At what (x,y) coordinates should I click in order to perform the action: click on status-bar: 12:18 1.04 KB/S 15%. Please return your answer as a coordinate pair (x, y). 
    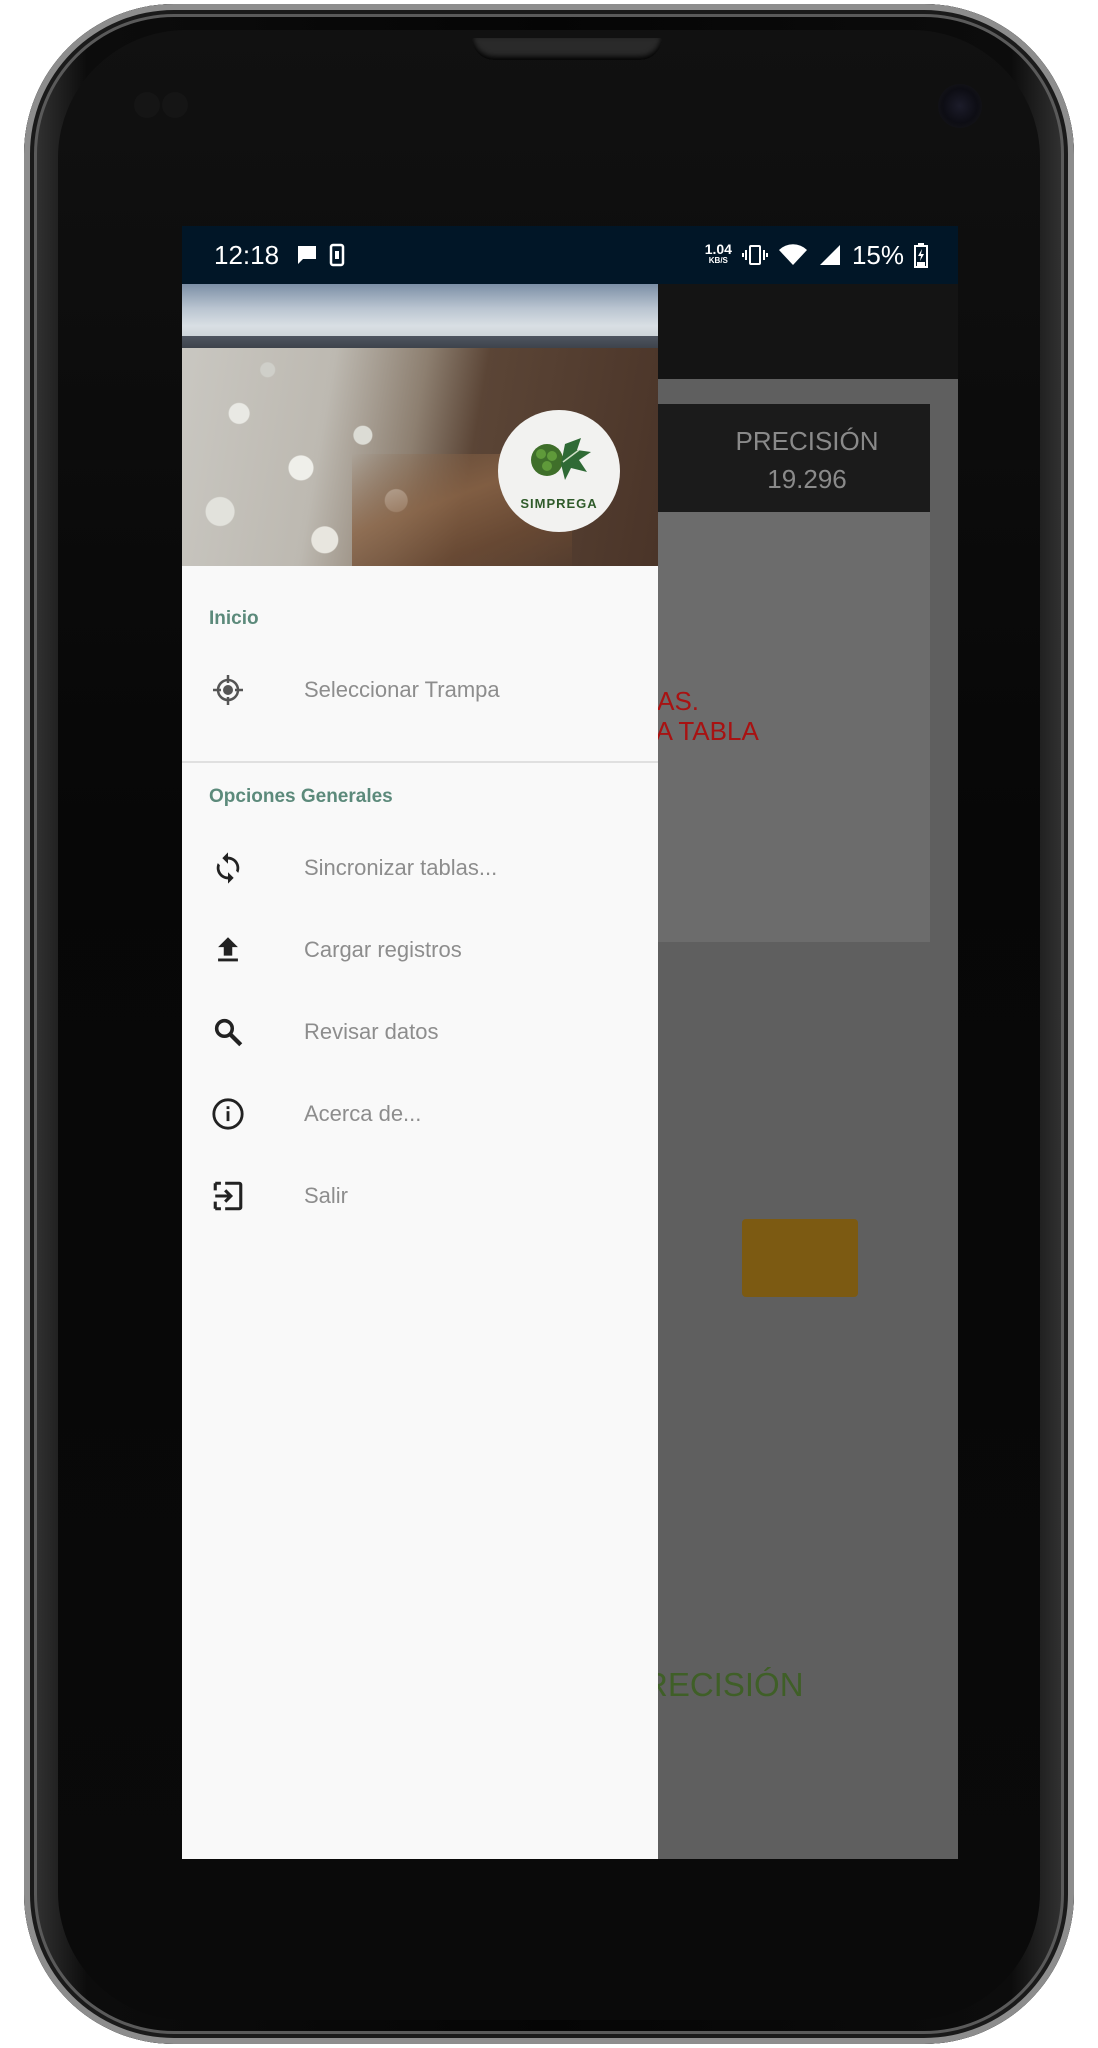
    Looking at the image, I should click on (570, 255).